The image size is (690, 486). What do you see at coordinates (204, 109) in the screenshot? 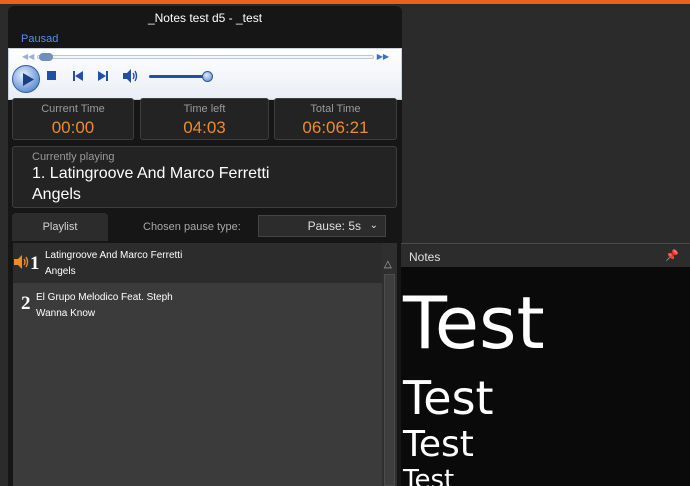
I see `time-left-label: Time left` at bounding box center [204, 109].